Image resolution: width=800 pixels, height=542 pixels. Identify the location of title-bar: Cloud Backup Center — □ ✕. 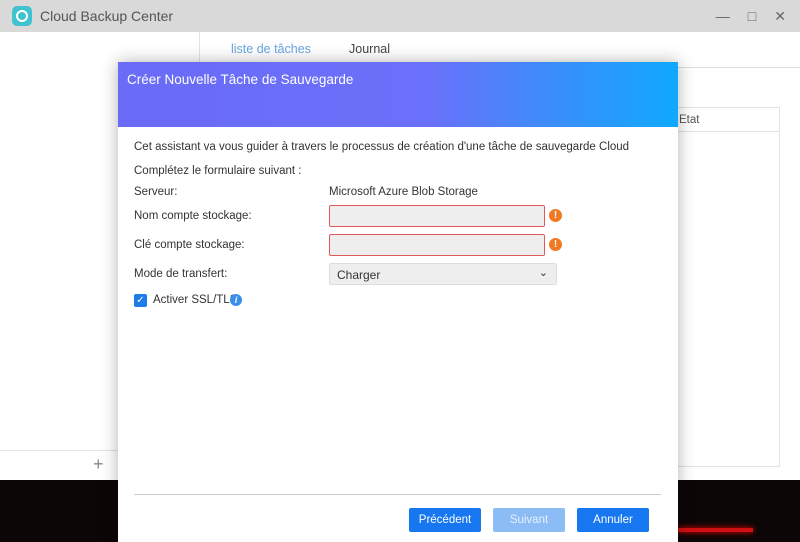
(400, 16).